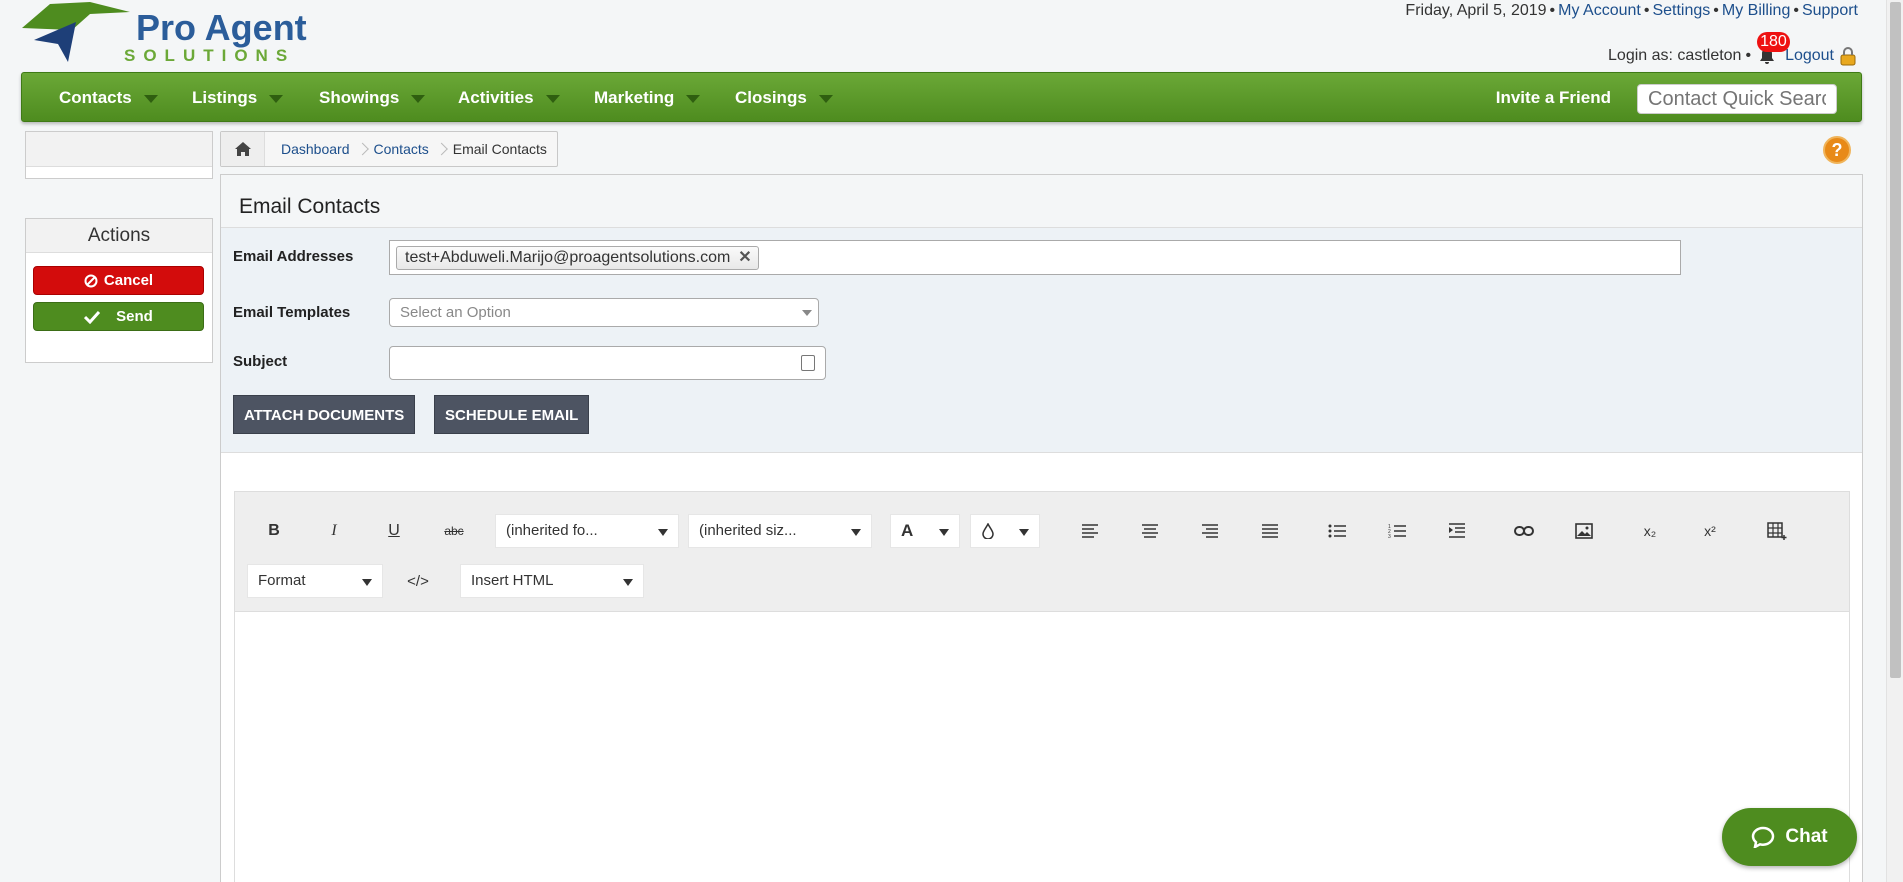 The image size is (1903, 882). I want to click on insert-image-button, so click(1584, 531).